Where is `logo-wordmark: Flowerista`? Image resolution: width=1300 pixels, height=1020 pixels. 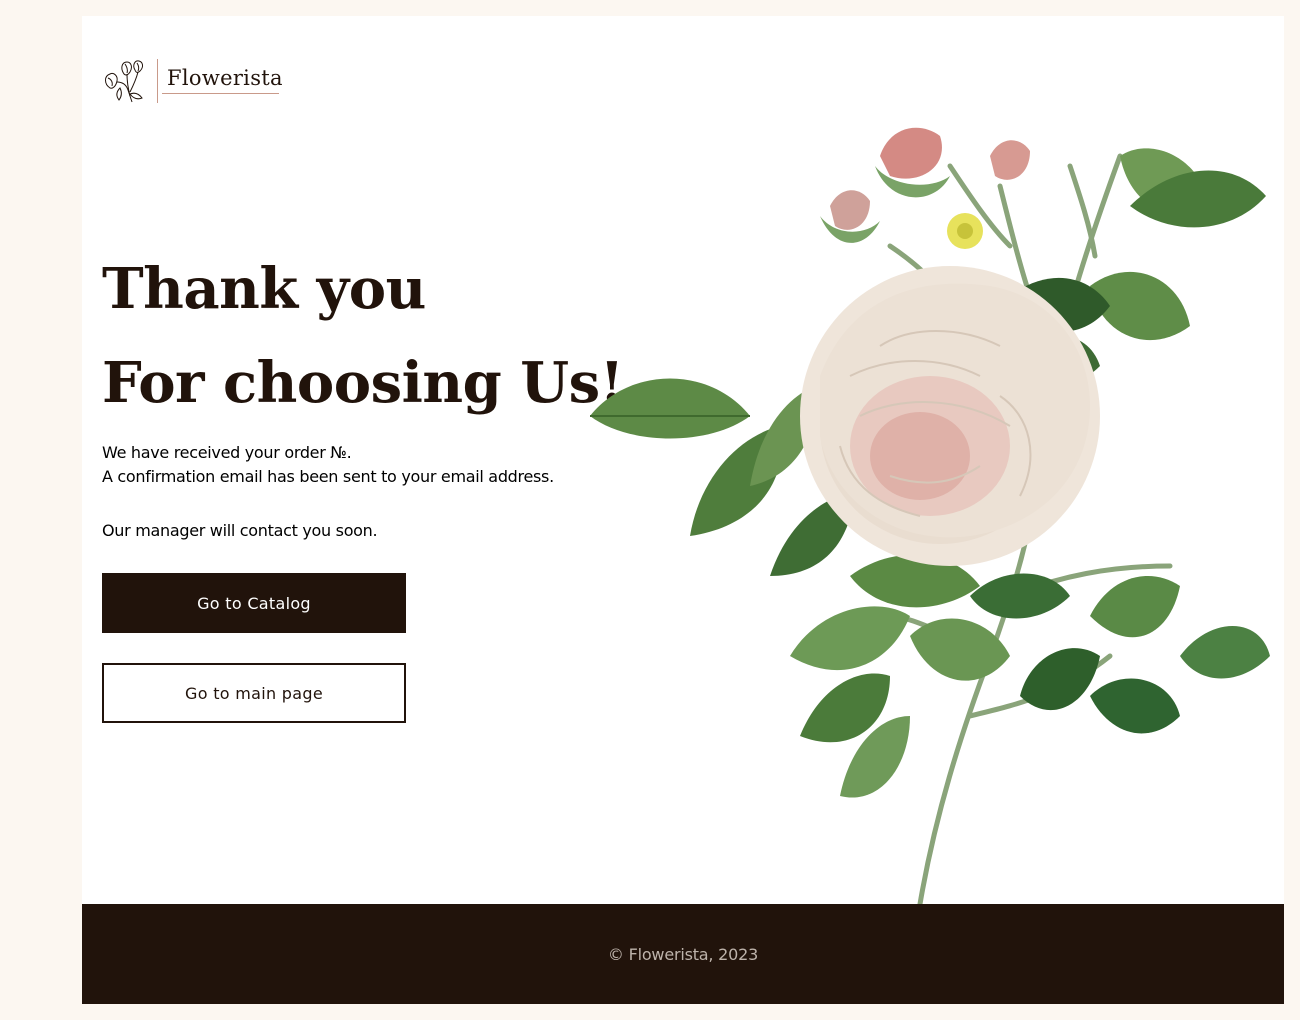 logo-wordmark: Flowerista is located at coordinates (225, 78).